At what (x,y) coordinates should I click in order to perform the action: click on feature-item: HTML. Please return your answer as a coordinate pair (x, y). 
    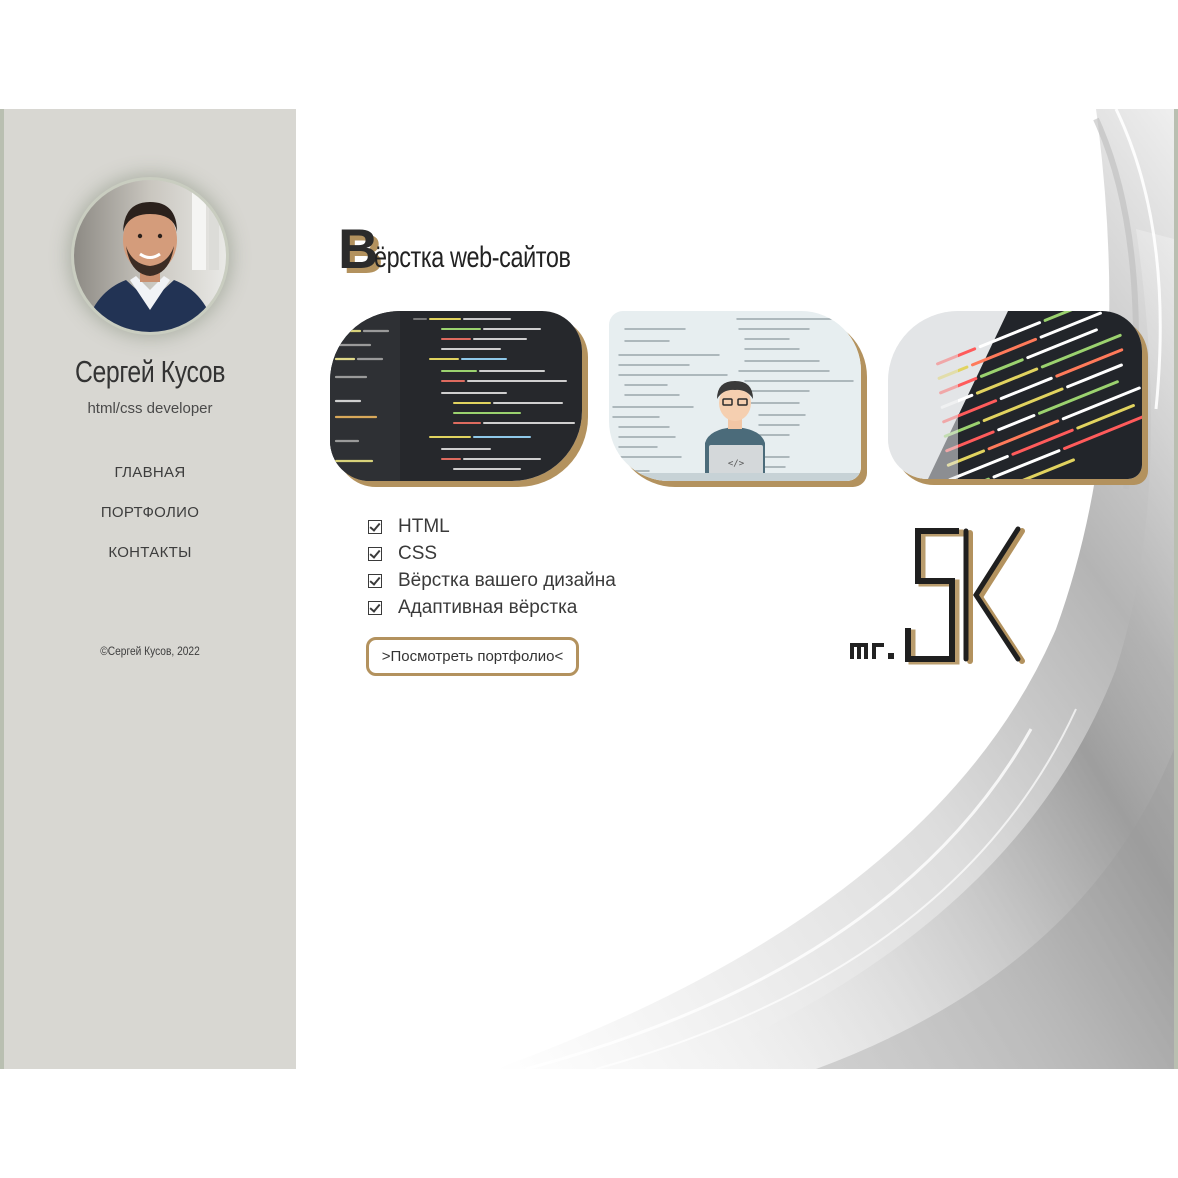
    Looking at the image, I should click on (492, 526).